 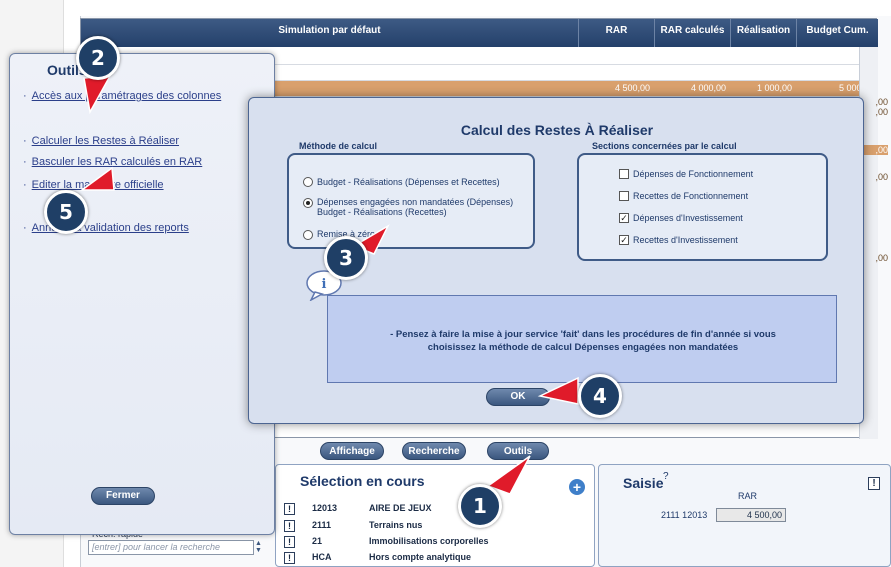 I want to click on callout-1: 1, so click(x=480, y=506).